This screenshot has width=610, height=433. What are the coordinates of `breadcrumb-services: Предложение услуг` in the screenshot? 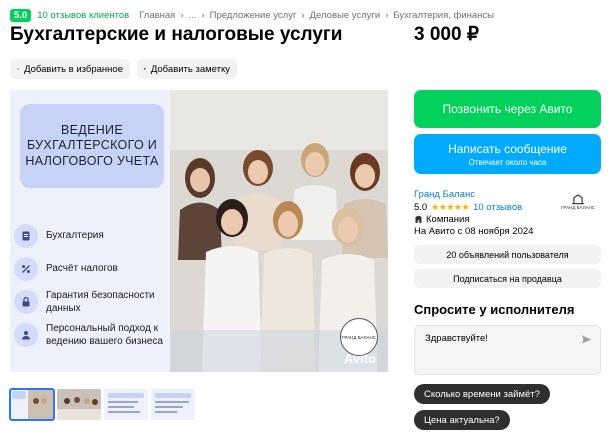 It's located at (253, 15).